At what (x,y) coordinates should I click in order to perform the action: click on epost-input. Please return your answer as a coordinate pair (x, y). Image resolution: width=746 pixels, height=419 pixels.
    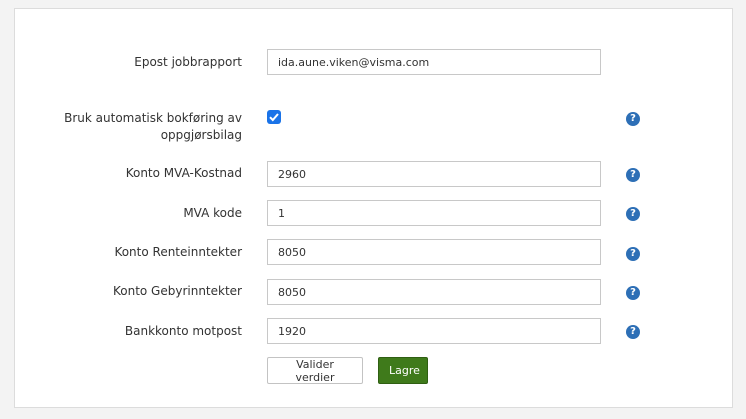
    Looking at the image, I should click on (434, 62).